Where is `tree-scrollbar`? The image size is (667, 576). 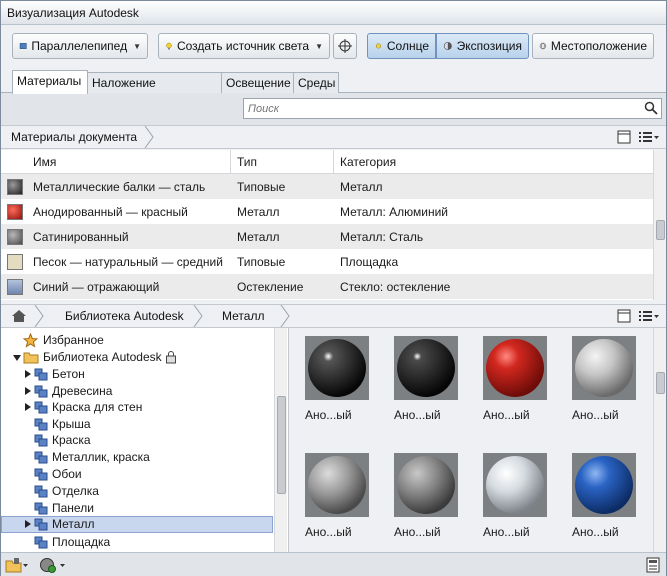
tree-scrollbar is located at coordinates (280, 440).